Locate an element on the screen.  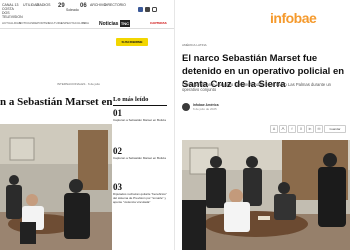
most-read-divider is located at coordinates (140, 105).